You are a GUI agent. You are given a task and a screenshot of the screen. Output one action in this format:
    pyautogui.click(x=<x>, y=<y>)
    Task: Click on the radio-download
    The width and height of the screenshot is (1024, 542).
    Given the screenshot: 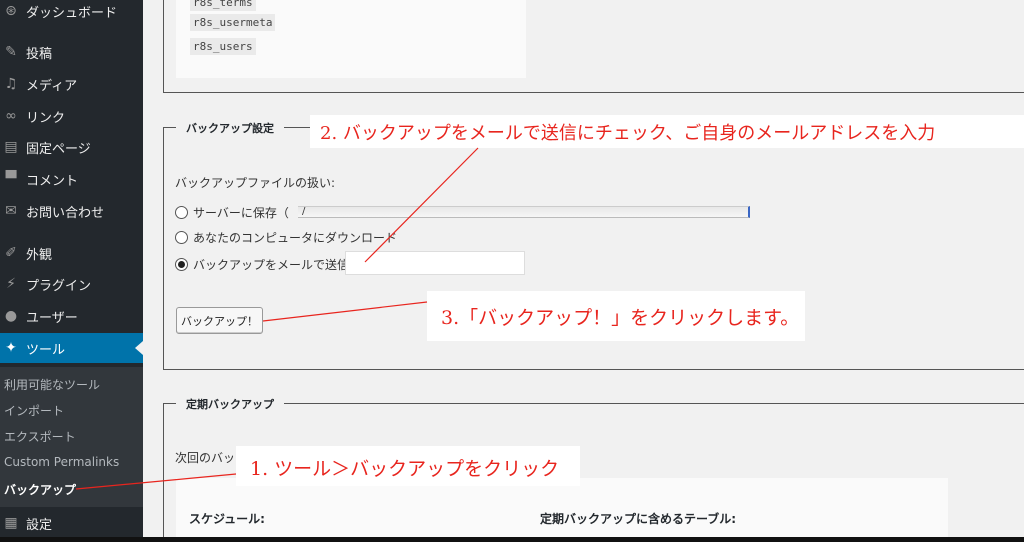 What is the action you would take?
    pyautogui.click(x=181, y=237)
    